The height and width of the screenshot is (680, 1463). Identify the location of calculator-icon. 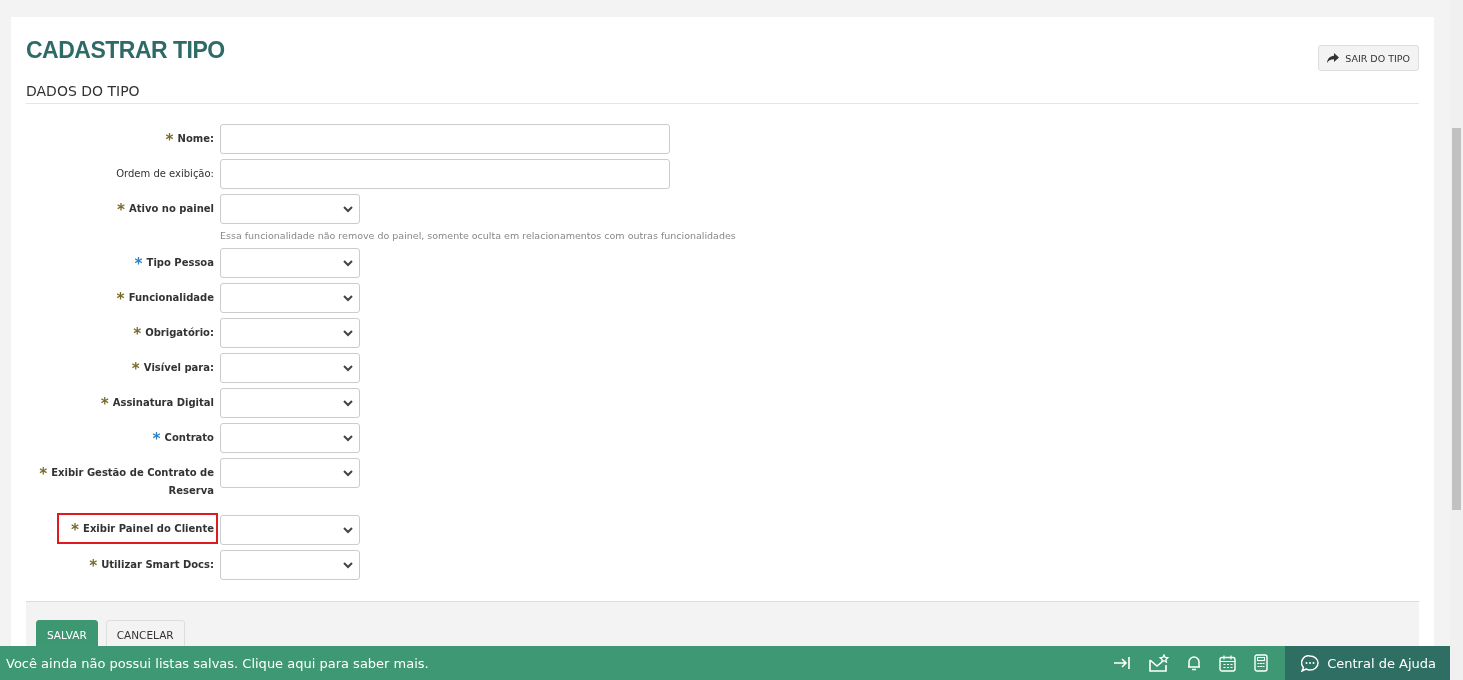
(1261, 663).